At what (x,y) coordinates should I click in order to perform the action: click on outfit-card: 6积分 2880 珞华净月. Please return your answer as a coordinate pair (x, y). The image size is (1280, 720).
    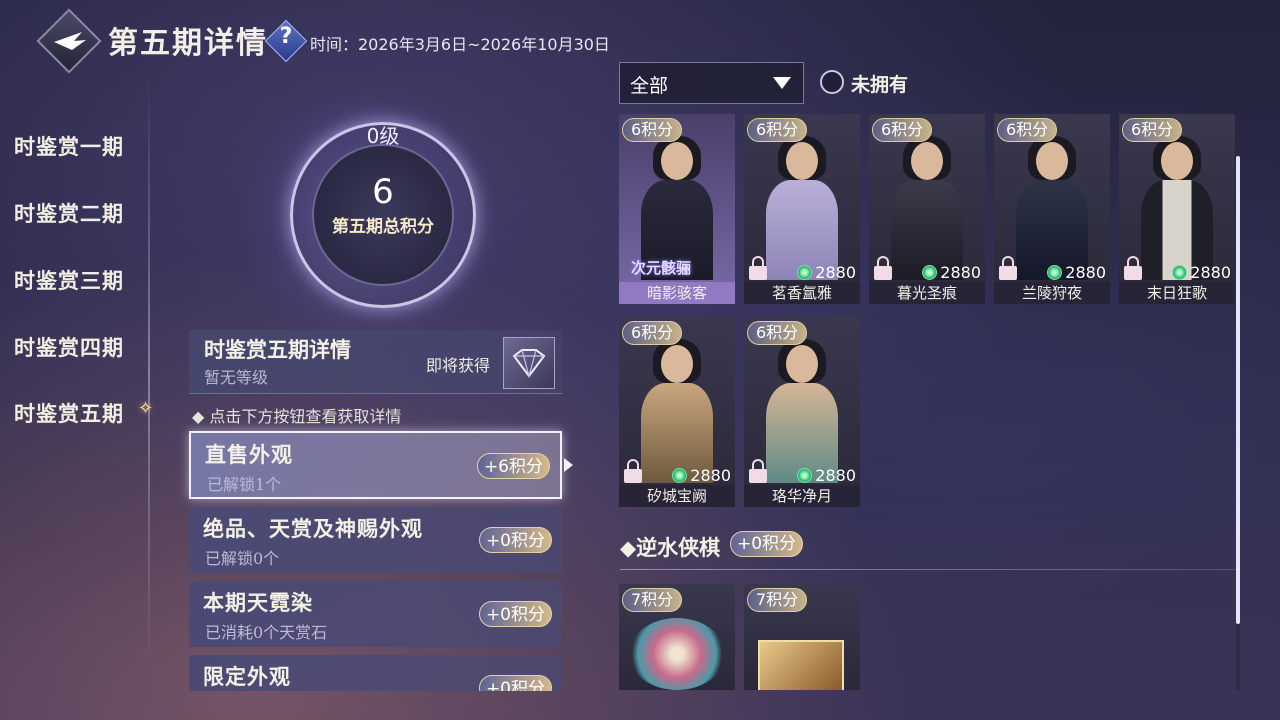
    Looking at the image, I should click on (802, 412).